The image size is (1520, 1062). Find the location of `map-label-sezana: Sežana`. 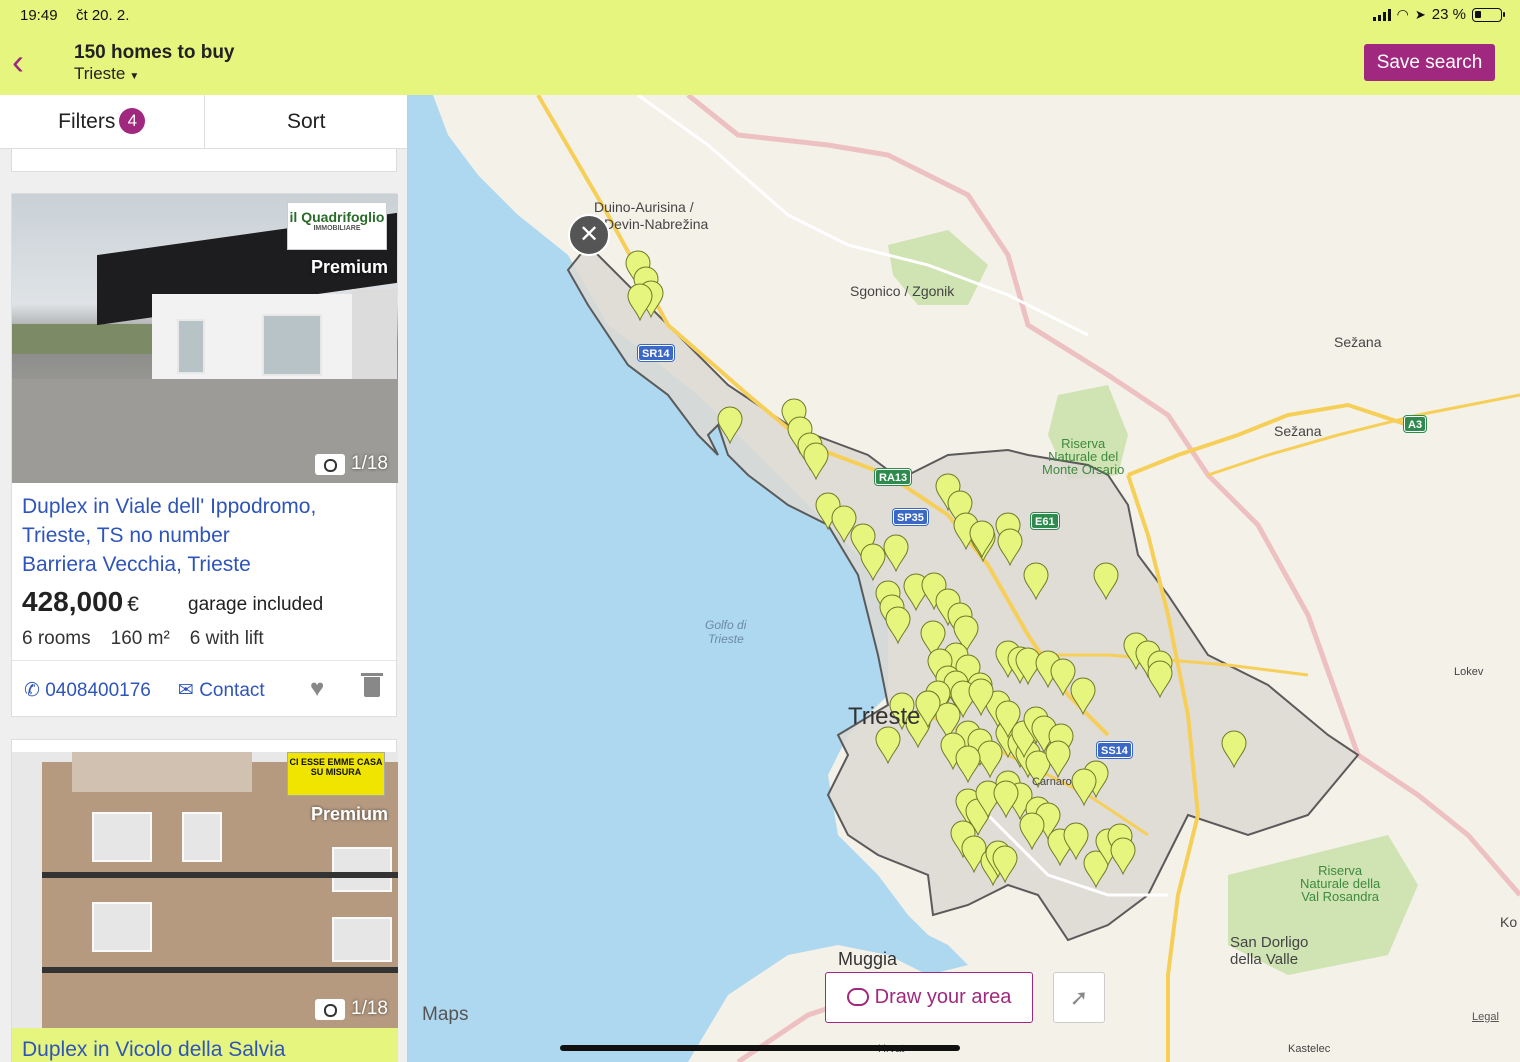

map-label-sezana: Sežana is located at coordinates (1298, 431).